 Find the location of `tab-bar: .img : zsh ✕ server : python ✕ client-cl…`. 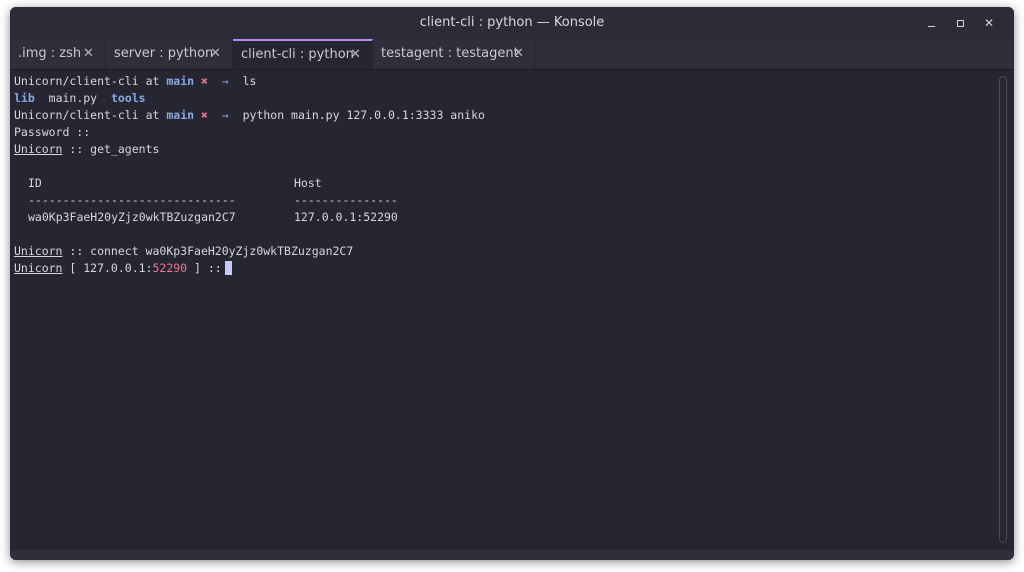

tab-bar: .img : zsh ✕ server : python ✕ client-cl… is located at coordinates (512, 54).